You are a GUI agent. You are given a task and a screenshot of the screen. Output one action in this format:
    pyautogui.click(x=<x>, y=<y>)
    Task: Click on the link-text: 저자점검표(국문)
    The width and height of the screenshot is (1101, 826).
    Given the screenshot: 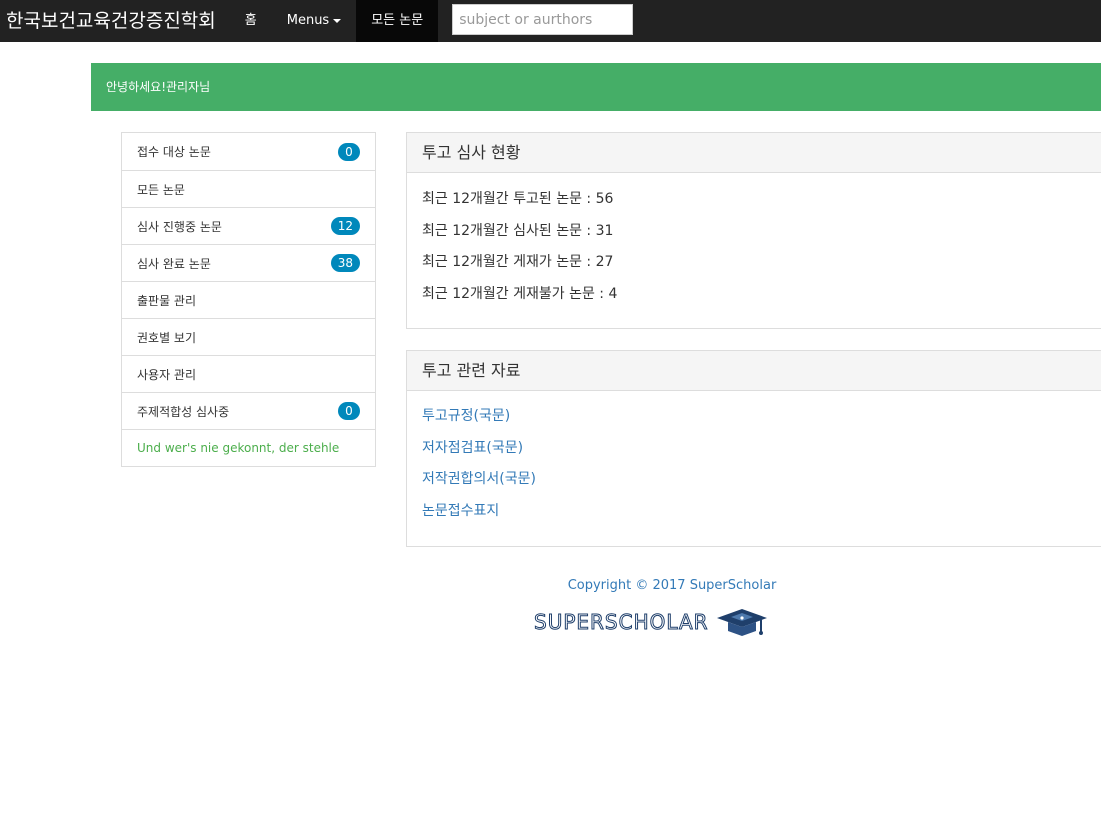 What is the action you would take?
    pyautogui.click(x=472, y=448)
    